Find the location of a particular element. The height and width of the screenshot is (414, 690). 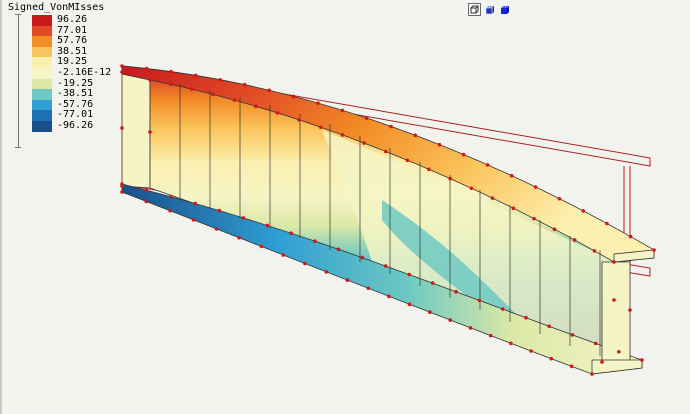

view-solid-button is located at coordinates (504, 9).